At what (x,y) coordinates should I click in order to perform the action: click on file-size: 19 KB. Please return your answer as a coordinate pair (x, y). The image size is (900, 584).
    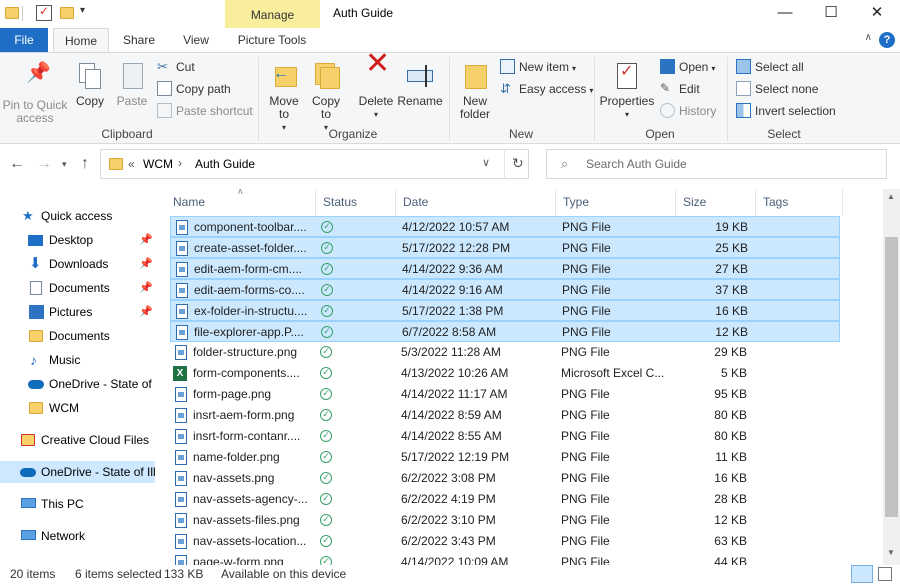
    Looking at the image, I should click on (731, 227).